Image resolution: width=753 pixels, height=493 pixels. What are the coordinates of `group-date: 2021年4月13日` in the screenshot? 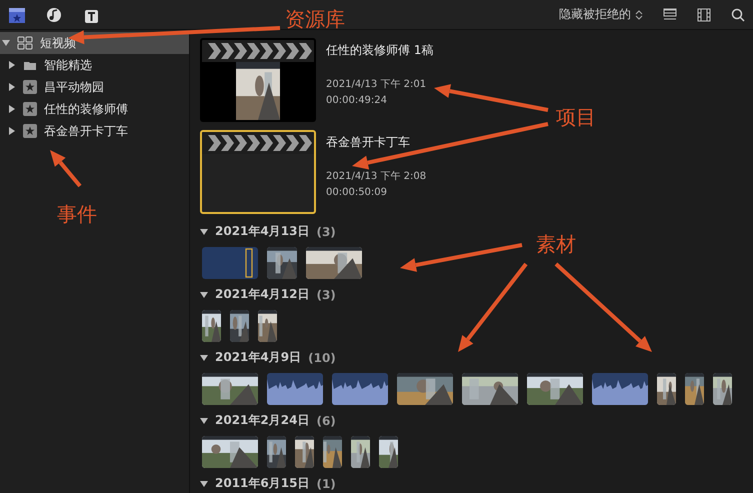 It's located at (262, 231).